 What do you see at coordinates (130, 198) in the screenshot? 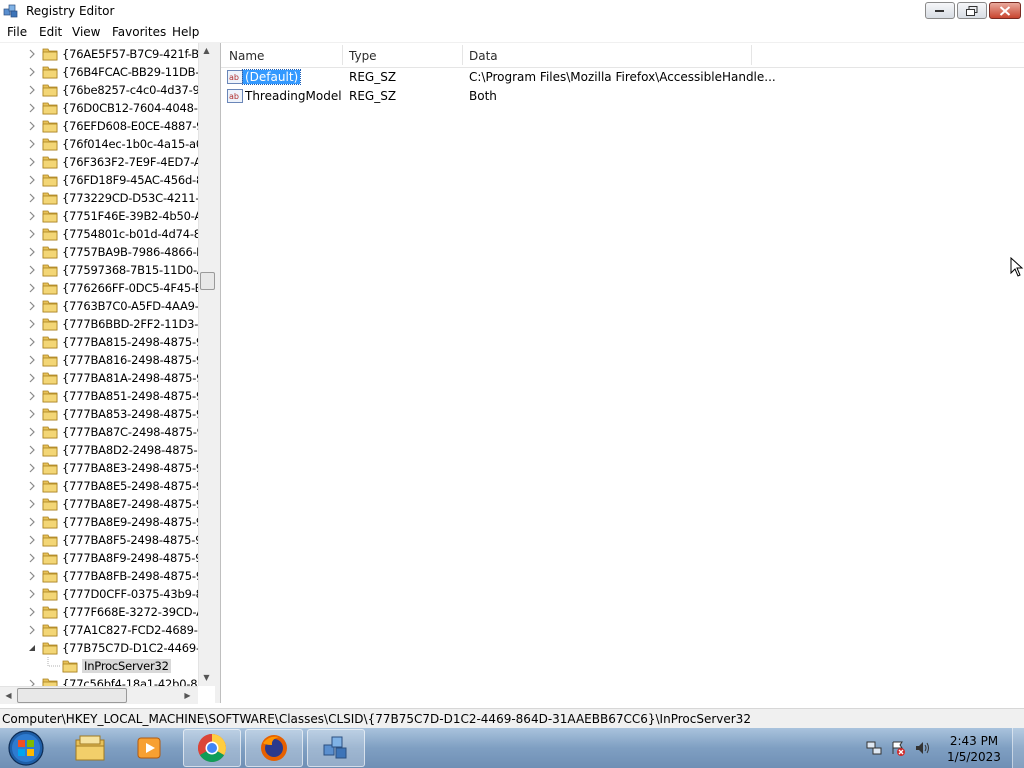
I see `tree-item-label: {773229CD-D53C-4211-A` at bounding box center [130, 198].